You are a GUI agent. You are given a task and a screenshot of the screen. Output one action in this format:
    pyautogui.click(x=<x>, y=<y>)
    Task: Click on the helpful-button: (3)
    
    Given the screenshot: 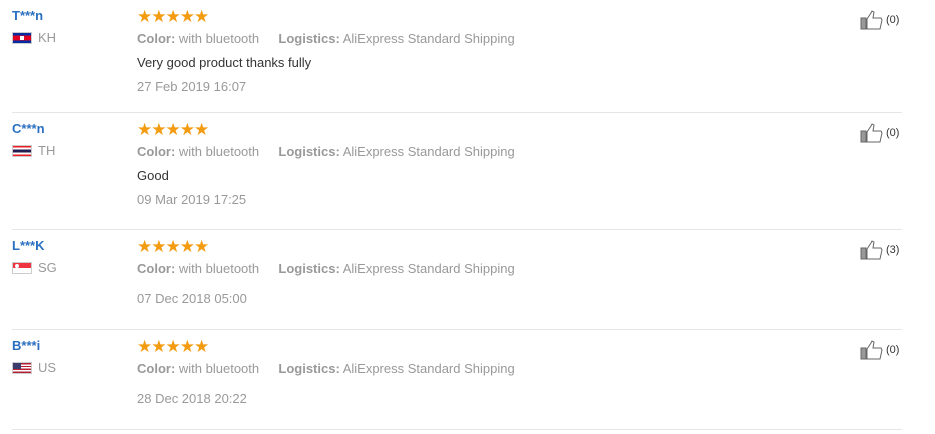 What is the action you would take?
    pyautogui.click(x=879, y=250)
    